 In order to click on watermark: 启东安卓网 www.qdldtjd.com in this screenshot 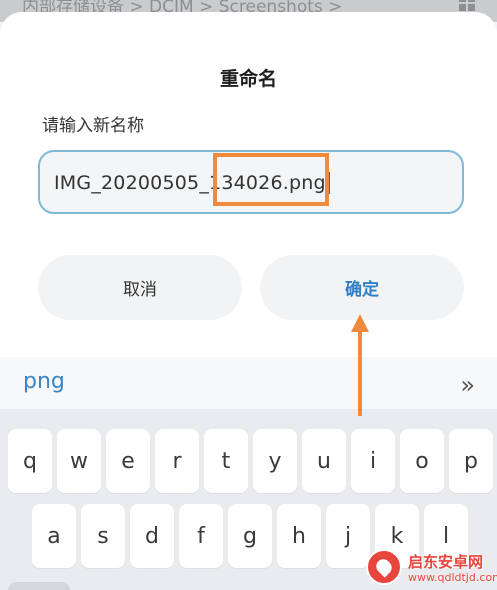, I will do `click(431, 568)`.